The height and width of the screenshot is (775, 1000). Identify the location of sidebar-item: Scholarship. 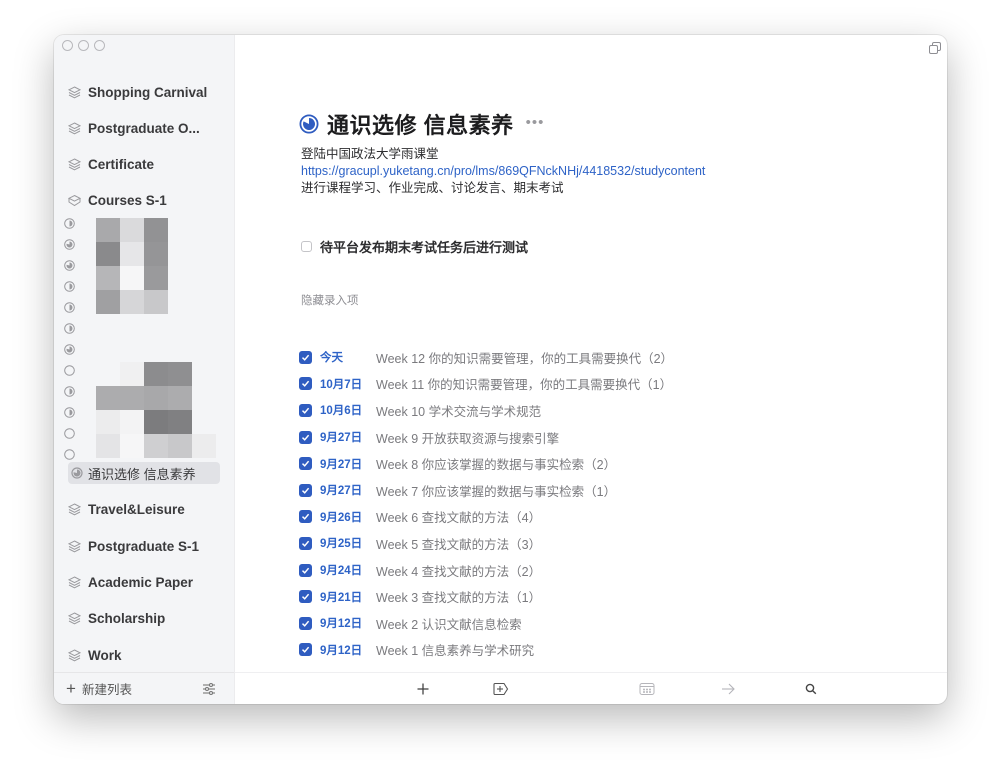
(116, 618).